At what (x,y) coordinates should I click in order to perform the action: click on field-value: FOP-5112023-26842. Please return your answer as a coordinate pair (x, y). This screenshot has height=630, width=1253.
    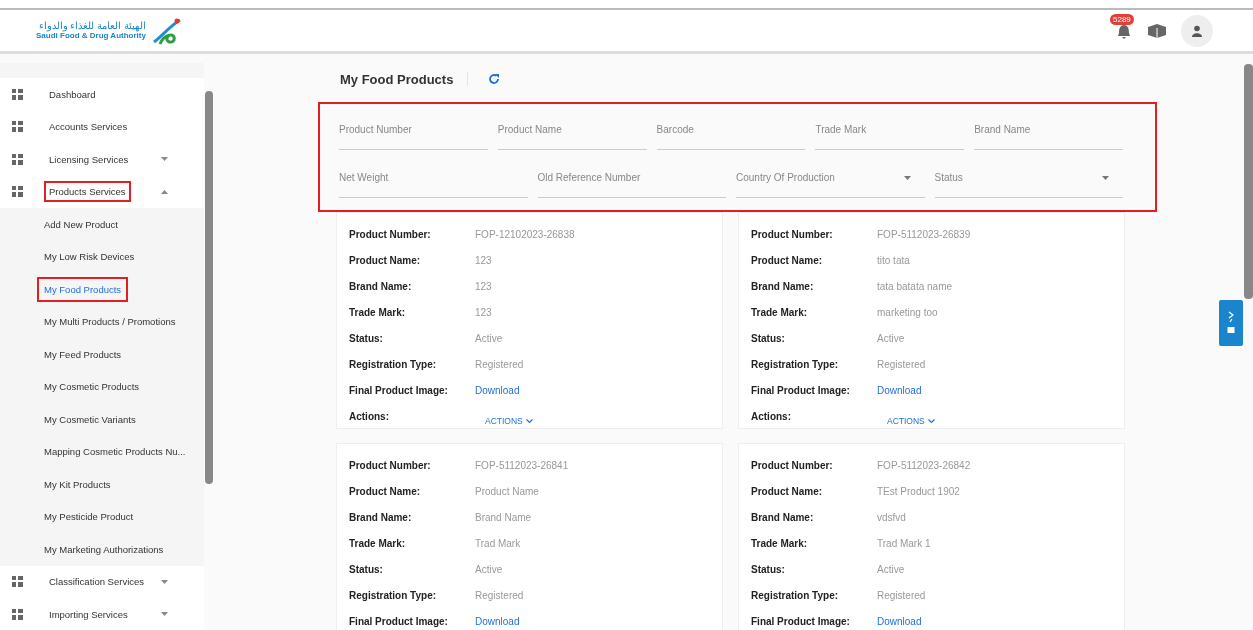
    Looking at the image, I should click on (924, 465).